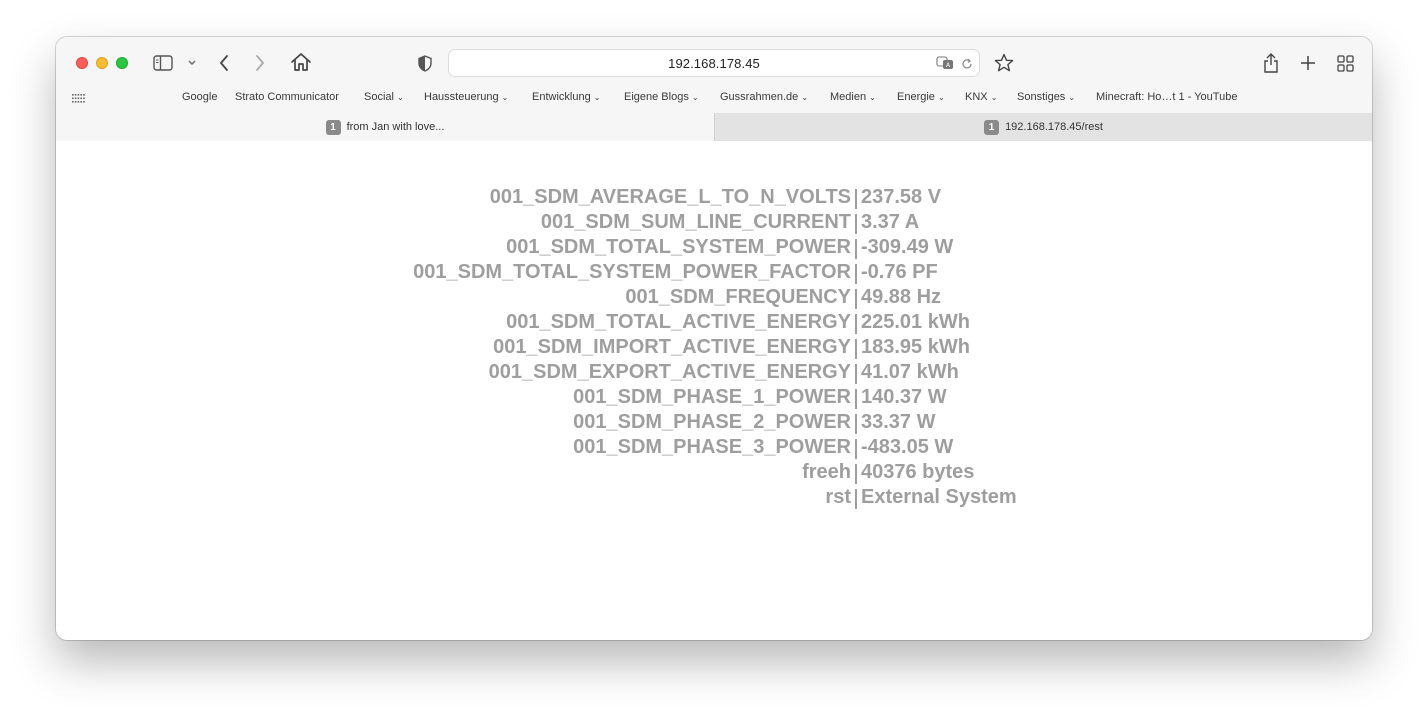 The width and height of the screenshot is (1428, 714). What do you see at coordinates (764, 97) in the screenshot?
I see `bookmark-folder-gussrahmen: Gussrahmen.de ⌄` at bounding box center [764, 97].